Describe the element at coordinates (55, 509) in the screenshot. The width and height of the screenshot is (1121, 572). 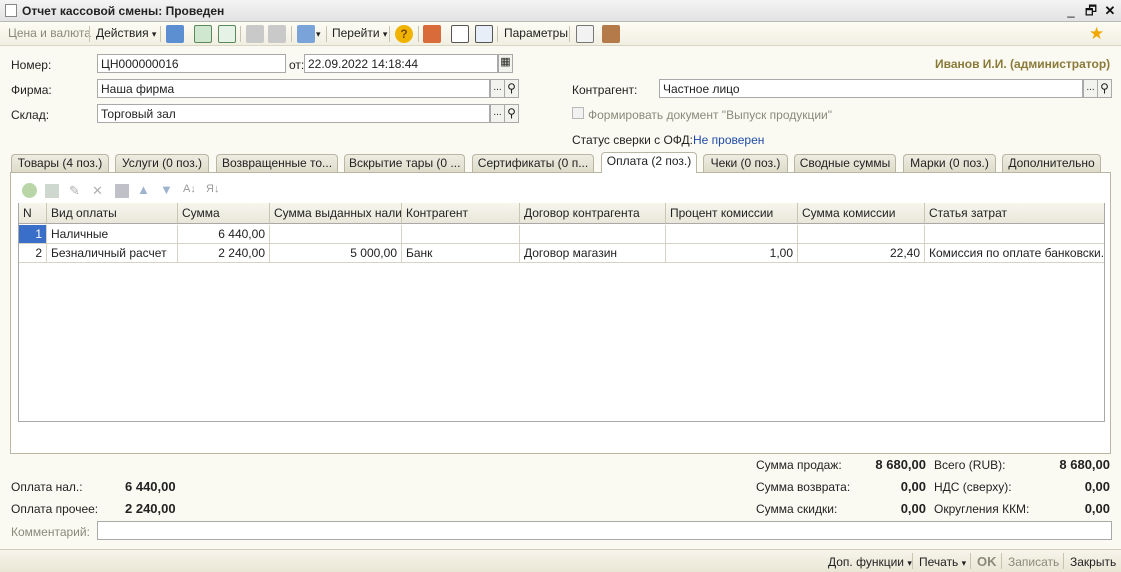
I see `other-payment-label: Оплата прочее:` at that location.